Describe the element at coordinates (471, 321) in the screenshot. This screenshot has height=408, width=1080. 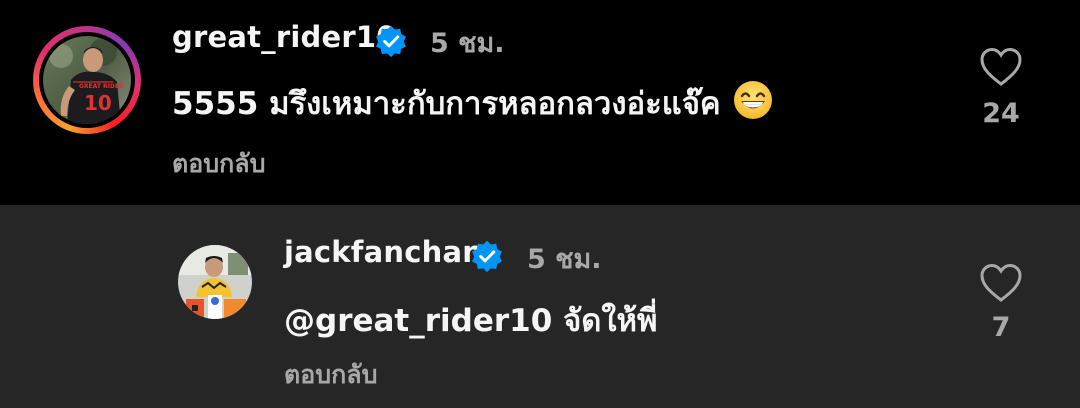
I see `comment-text: @great_rider10 จัดให้พี่` at that location.